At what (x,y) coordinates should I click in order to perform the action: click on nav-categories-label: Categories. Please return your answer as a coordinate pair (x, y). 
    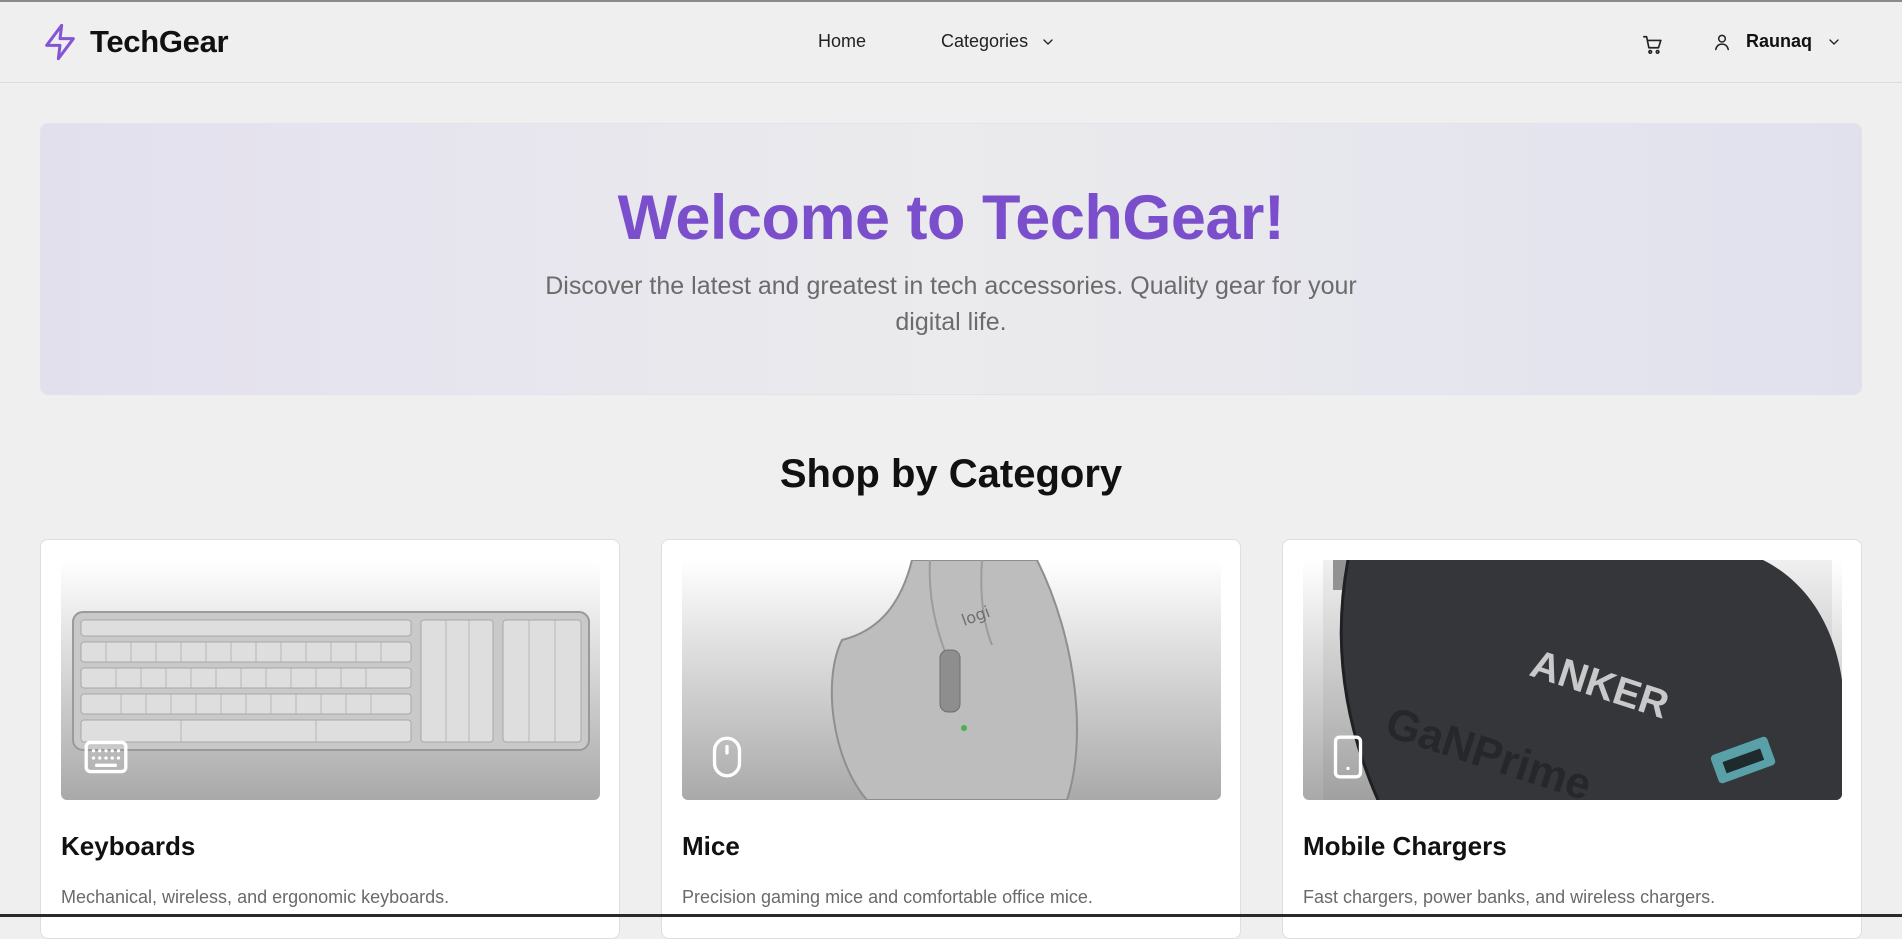
    Looking at the image, I should click on (985, 41).